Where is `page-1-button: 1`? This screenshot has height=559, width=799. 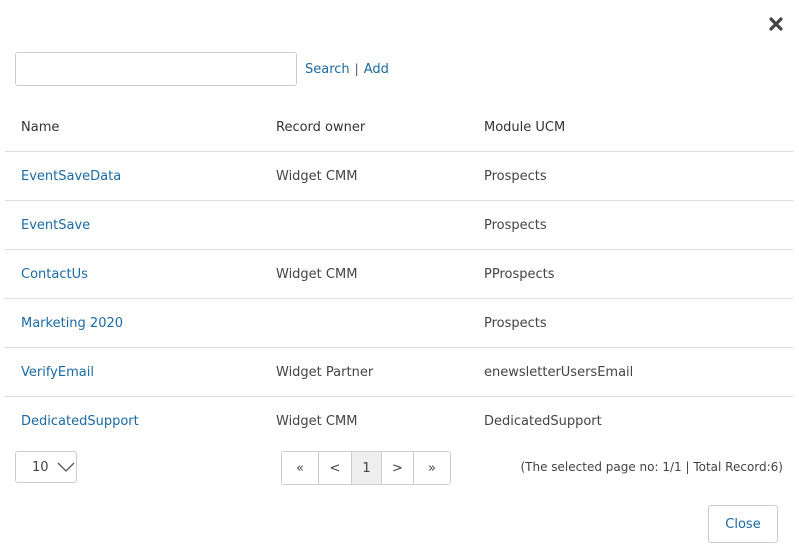 page-1-button: 1 is located at coordinates (367, 468).